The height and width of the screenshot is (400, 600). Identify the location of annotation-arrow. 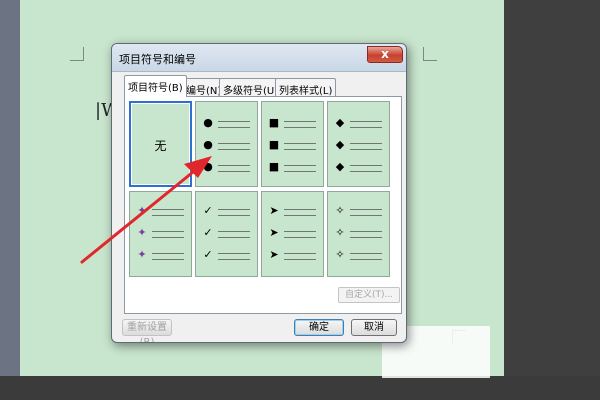
(146, 210).